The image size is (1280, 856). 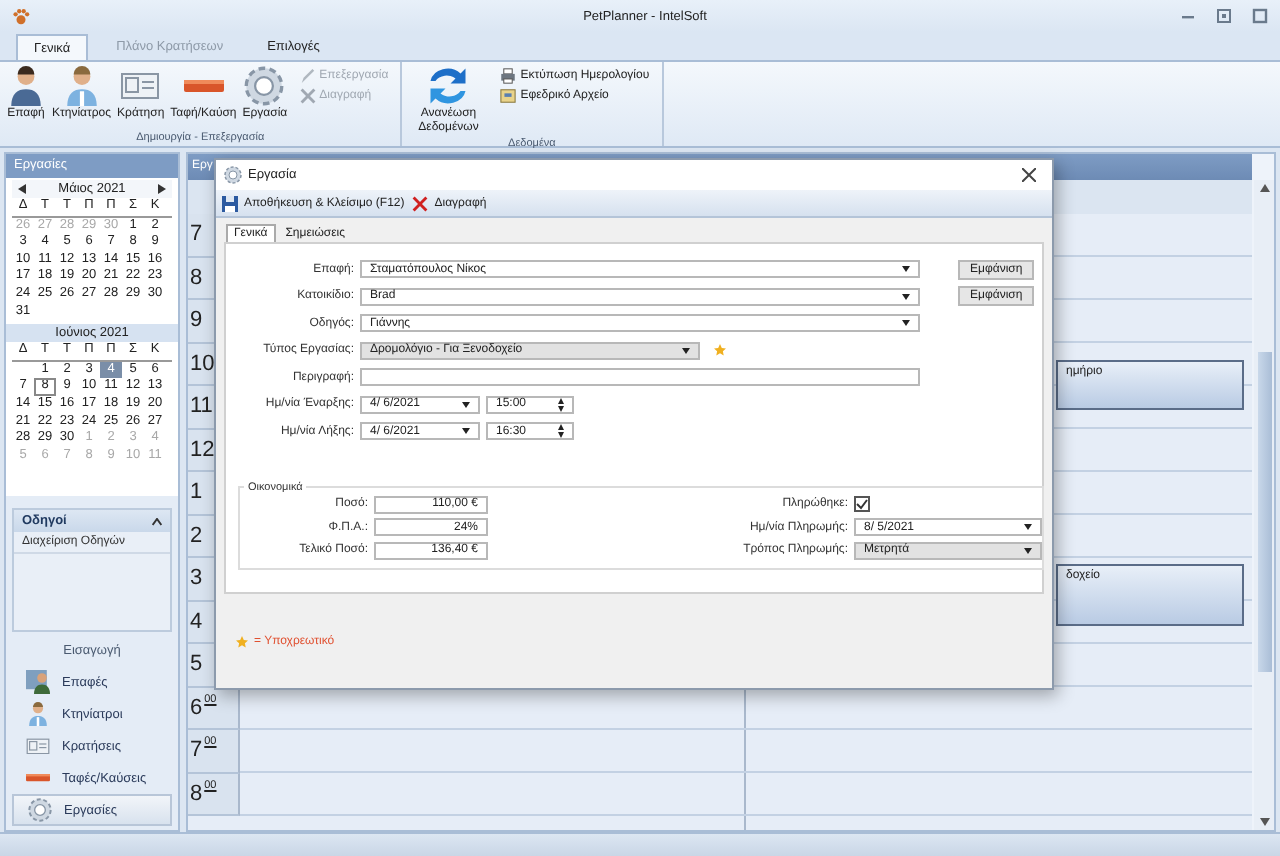 I want to click on restore-button, so click(x=1223, y=16).